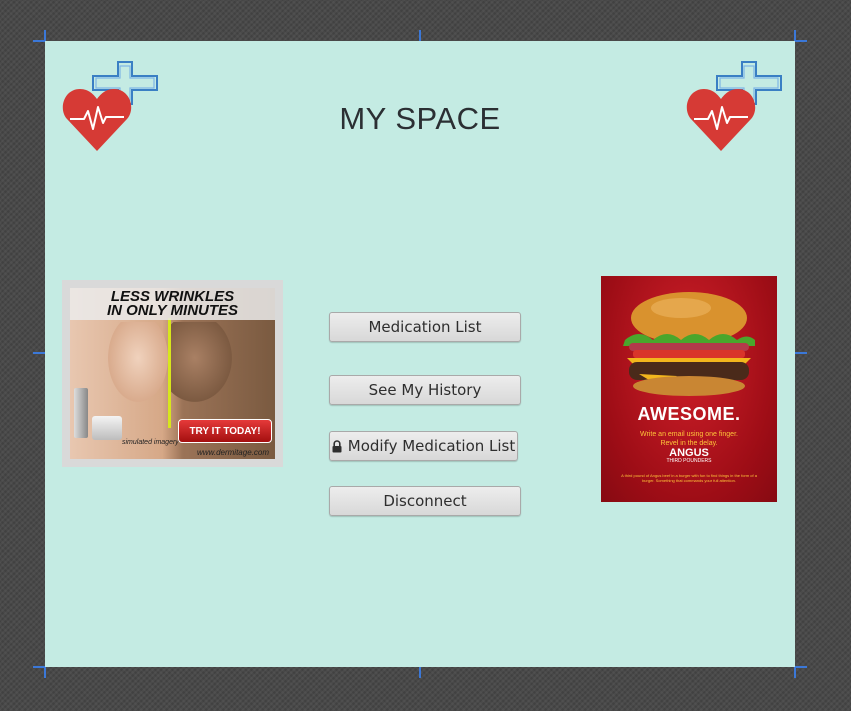  Describe the element at coordinates (689, 456) in the screenshot. I see `ad-brand: ANGUS THIRD POUNDERS` at that location.